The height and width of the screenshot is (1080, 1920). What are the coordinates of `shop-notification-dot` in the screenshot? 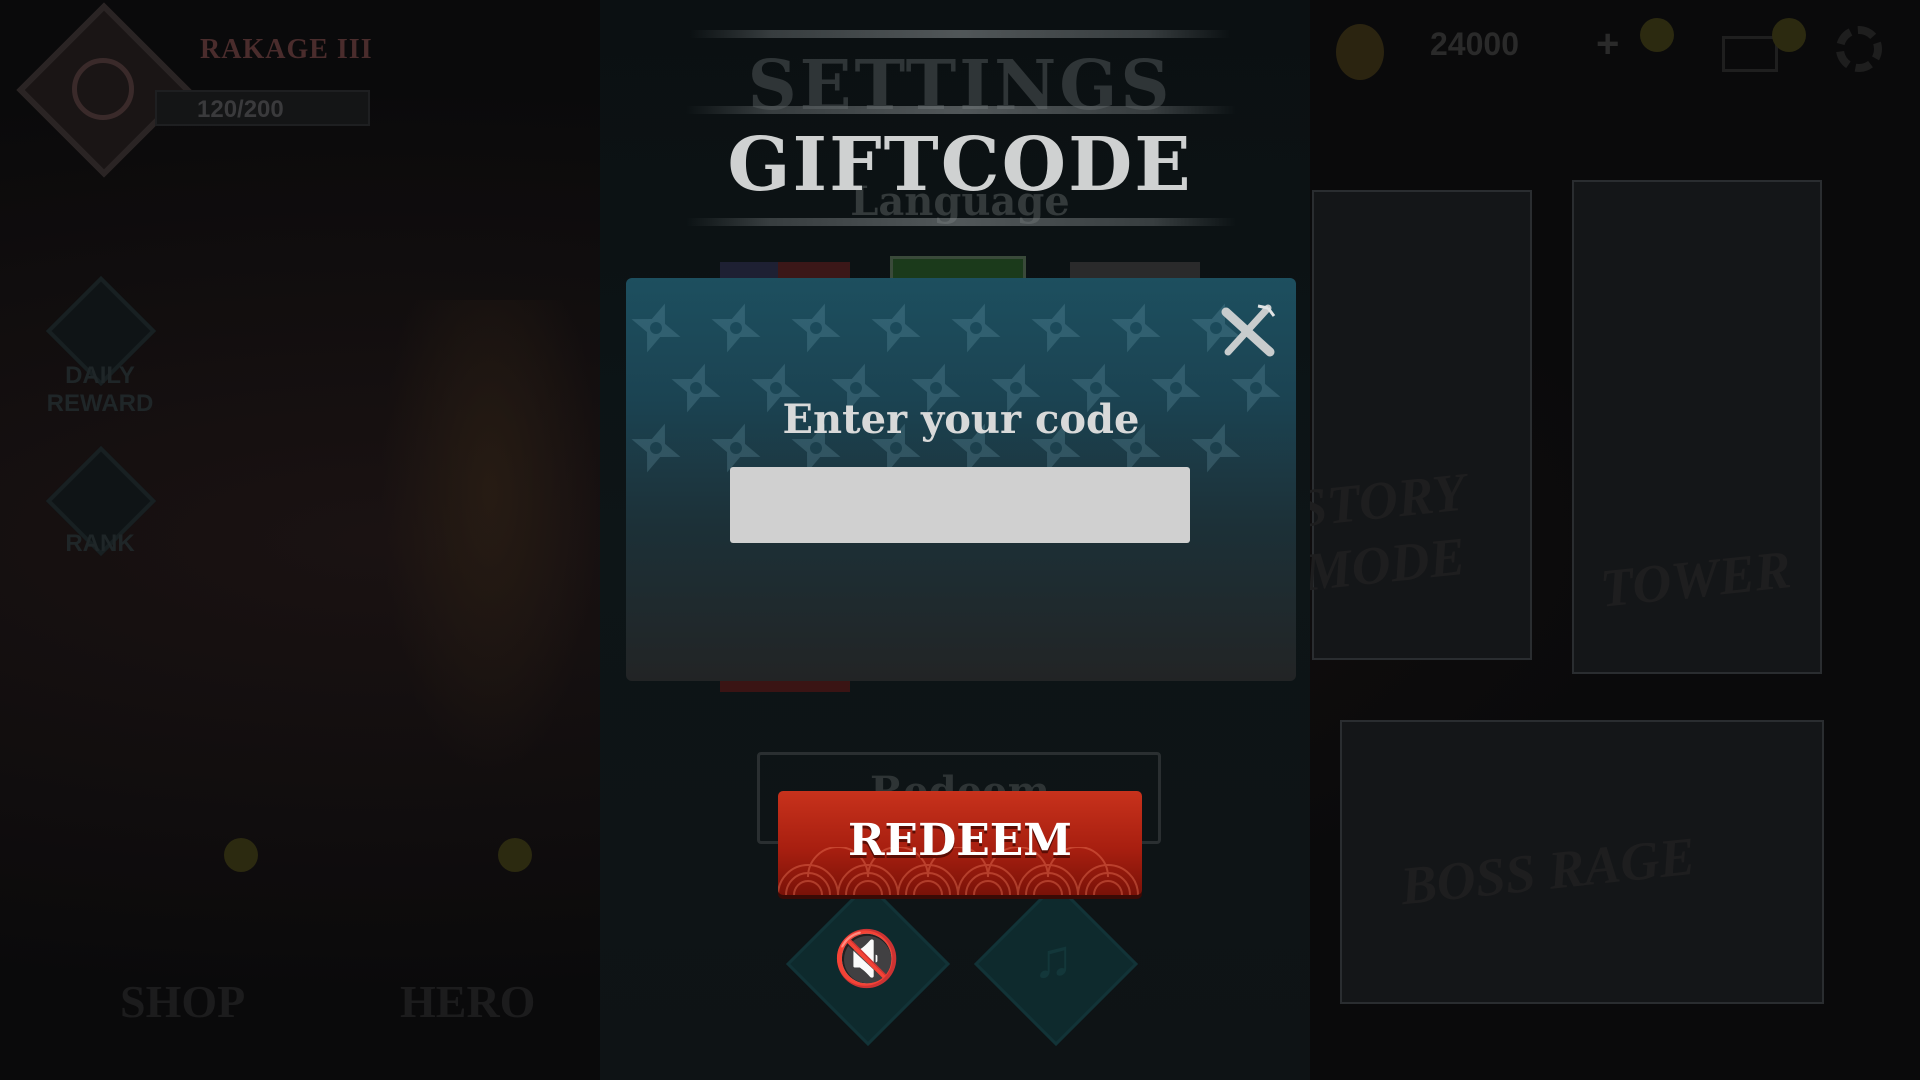 It's located at (241, 855).